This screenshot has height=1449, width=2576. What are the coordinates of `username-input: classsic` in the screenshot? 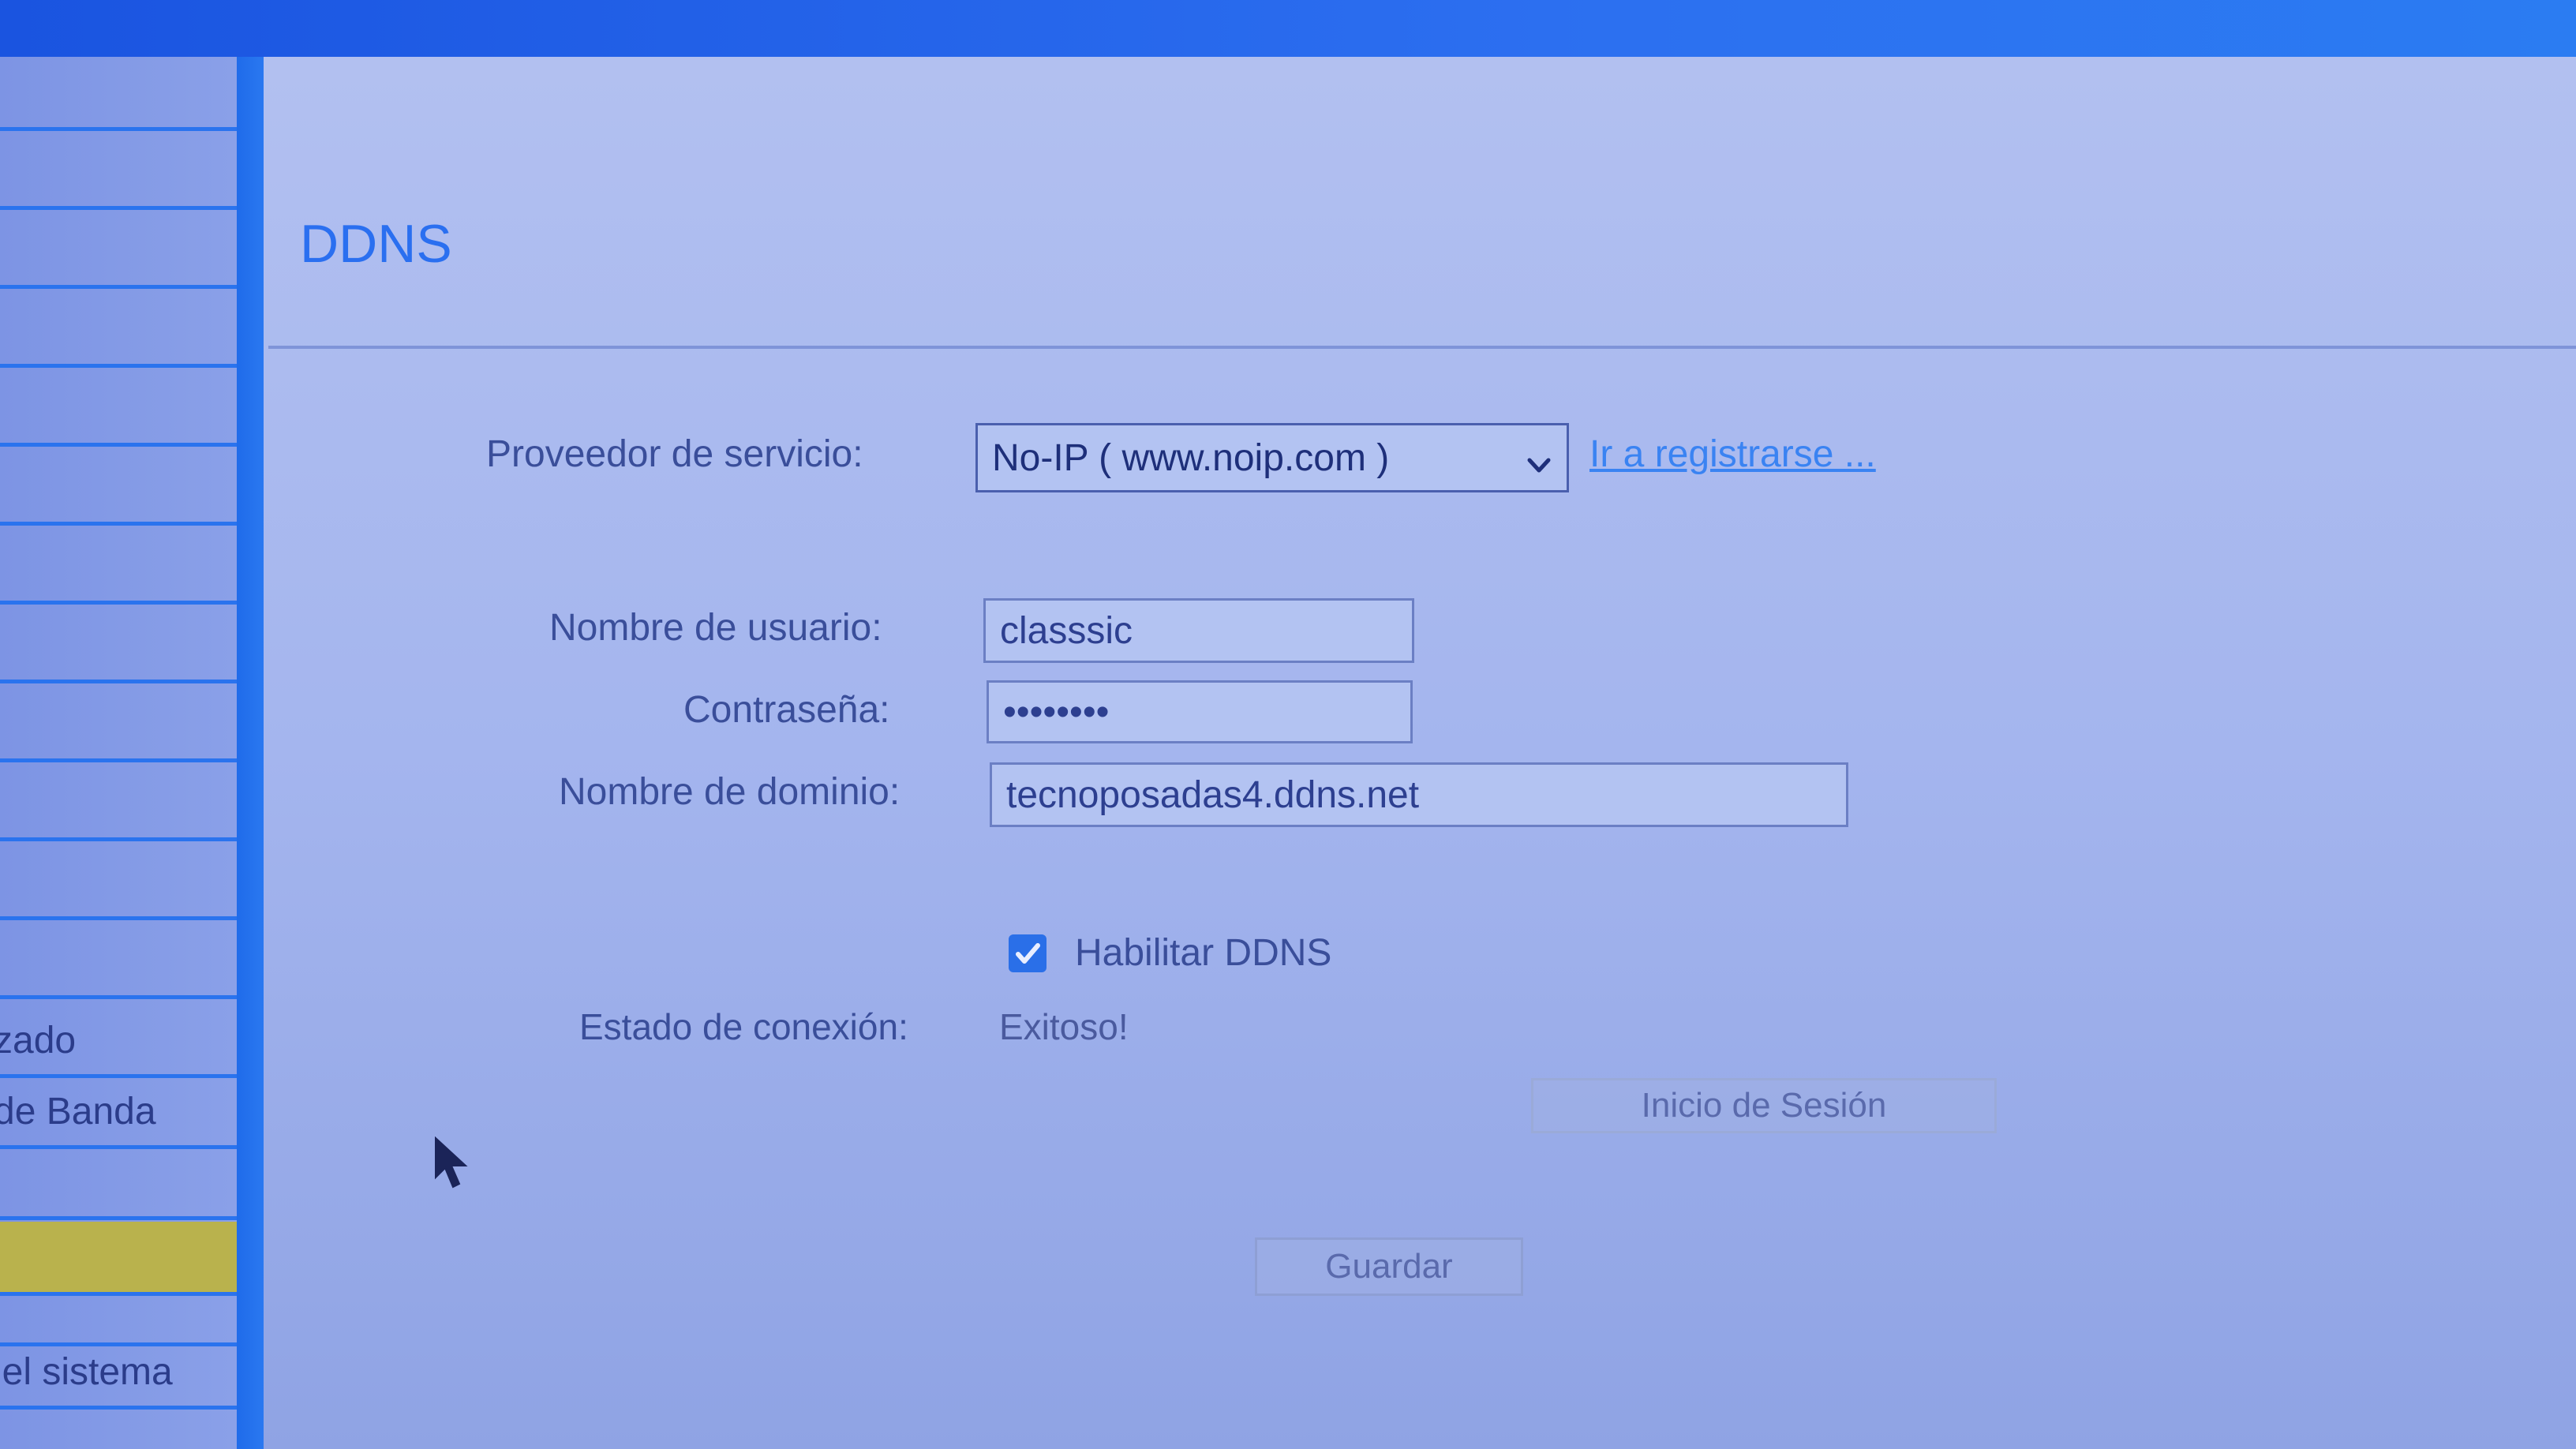 It's located at (1198, 630).